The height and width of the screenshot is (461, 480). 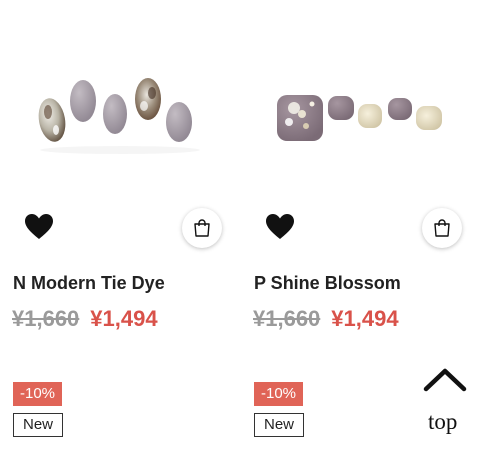 I want to click on product-name: N Modern Tie Dye, so click(x=89, y=283).